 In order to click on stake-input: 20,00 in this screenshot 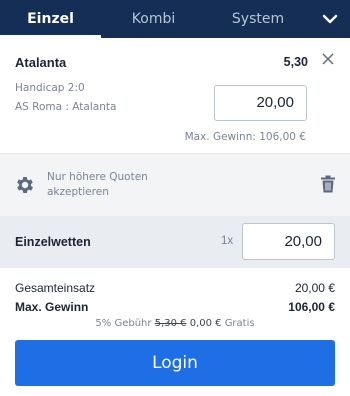, I will do `click(260, 103)`.